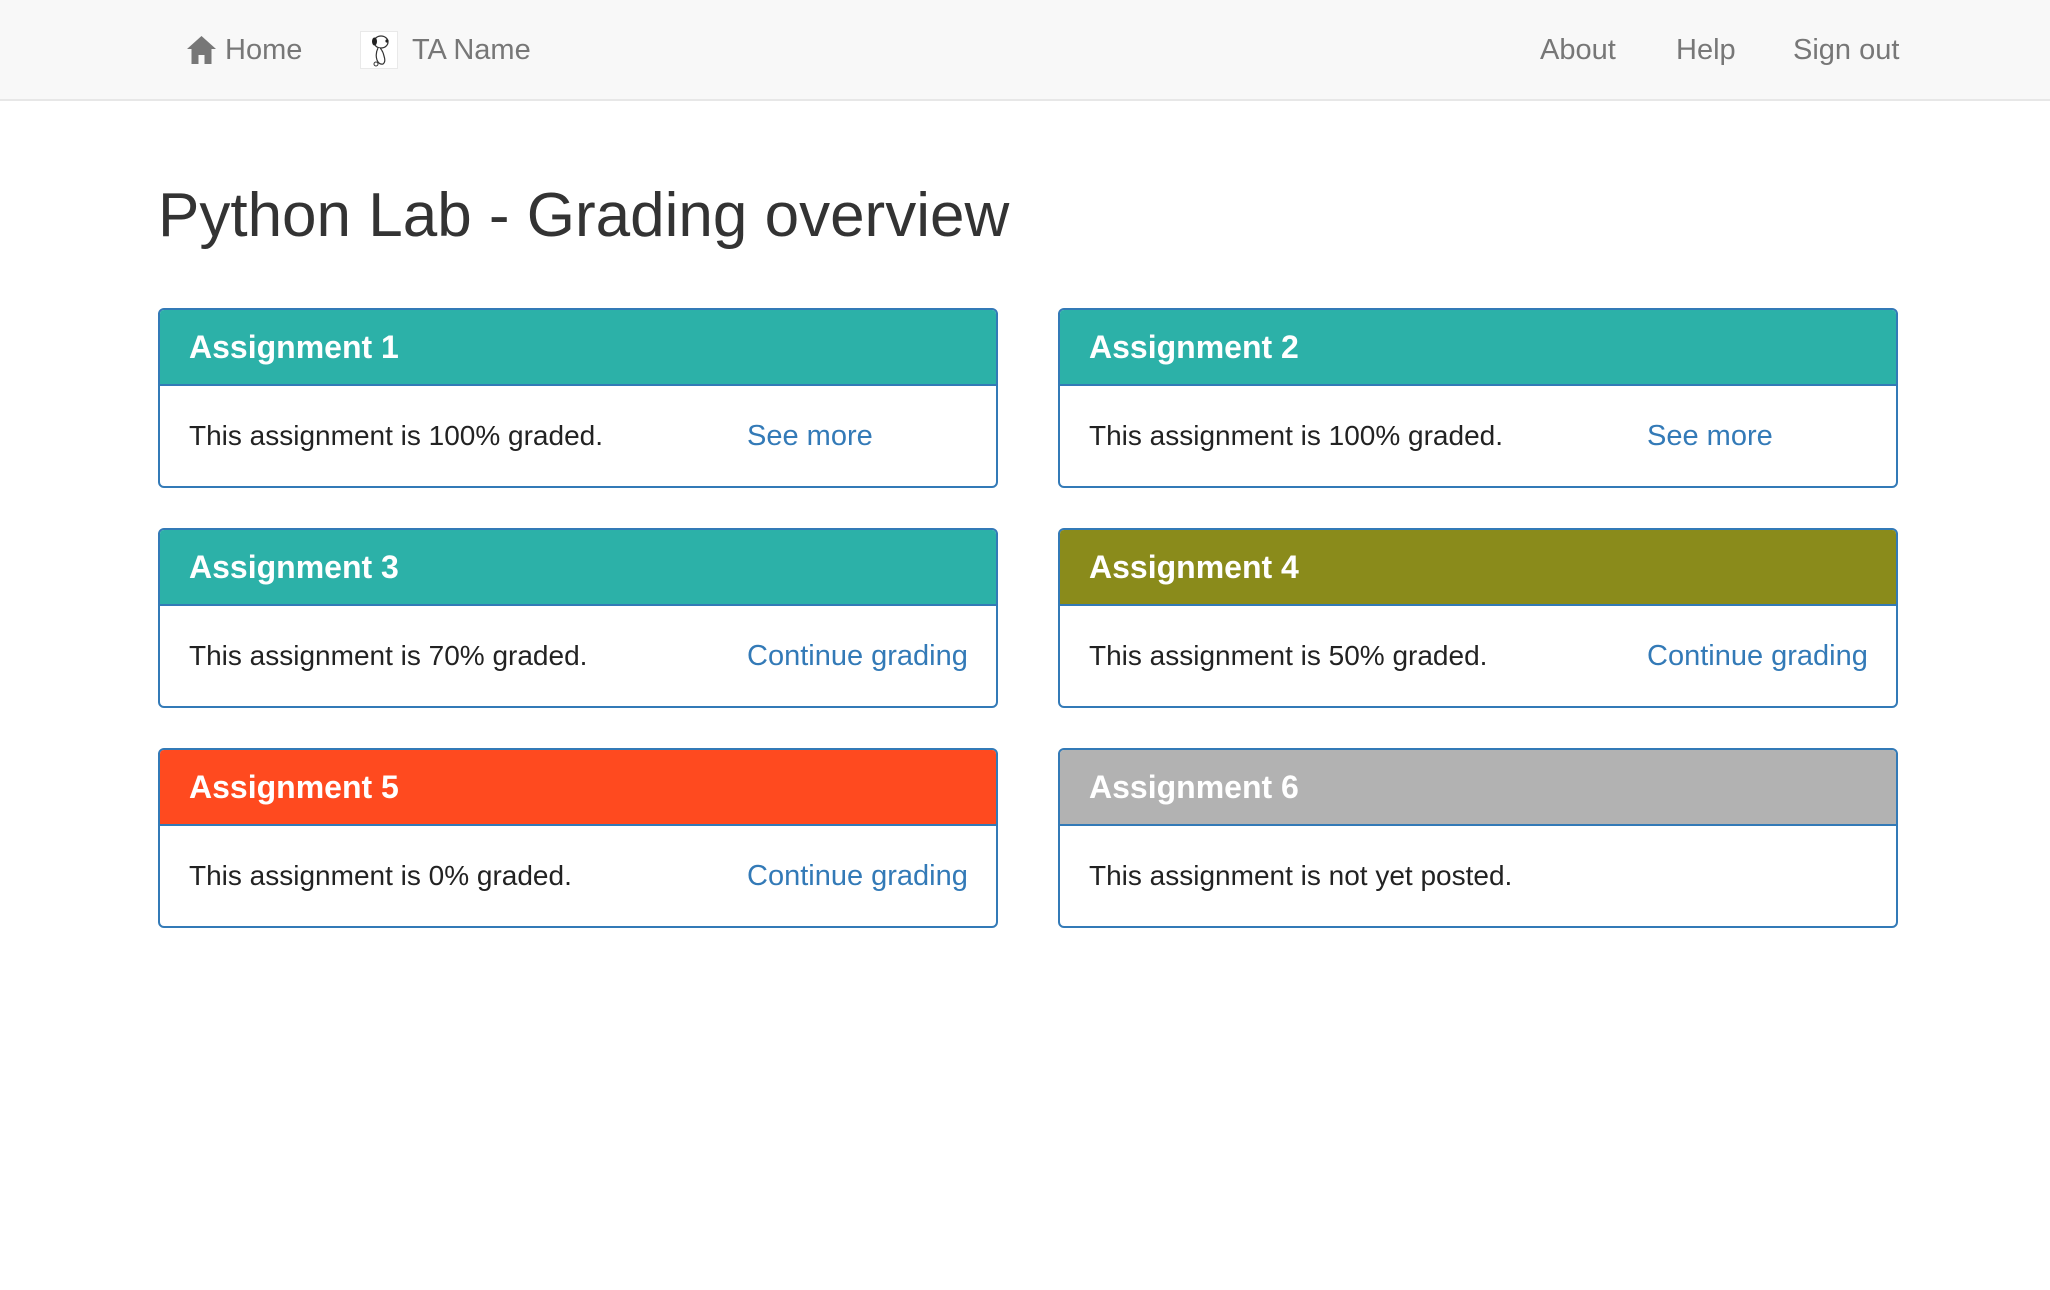 Image resolution: width=2050 pixels, height=1290 pixels. I want to click on page-title: Python Lab - Grading overview, so click(584, 215).